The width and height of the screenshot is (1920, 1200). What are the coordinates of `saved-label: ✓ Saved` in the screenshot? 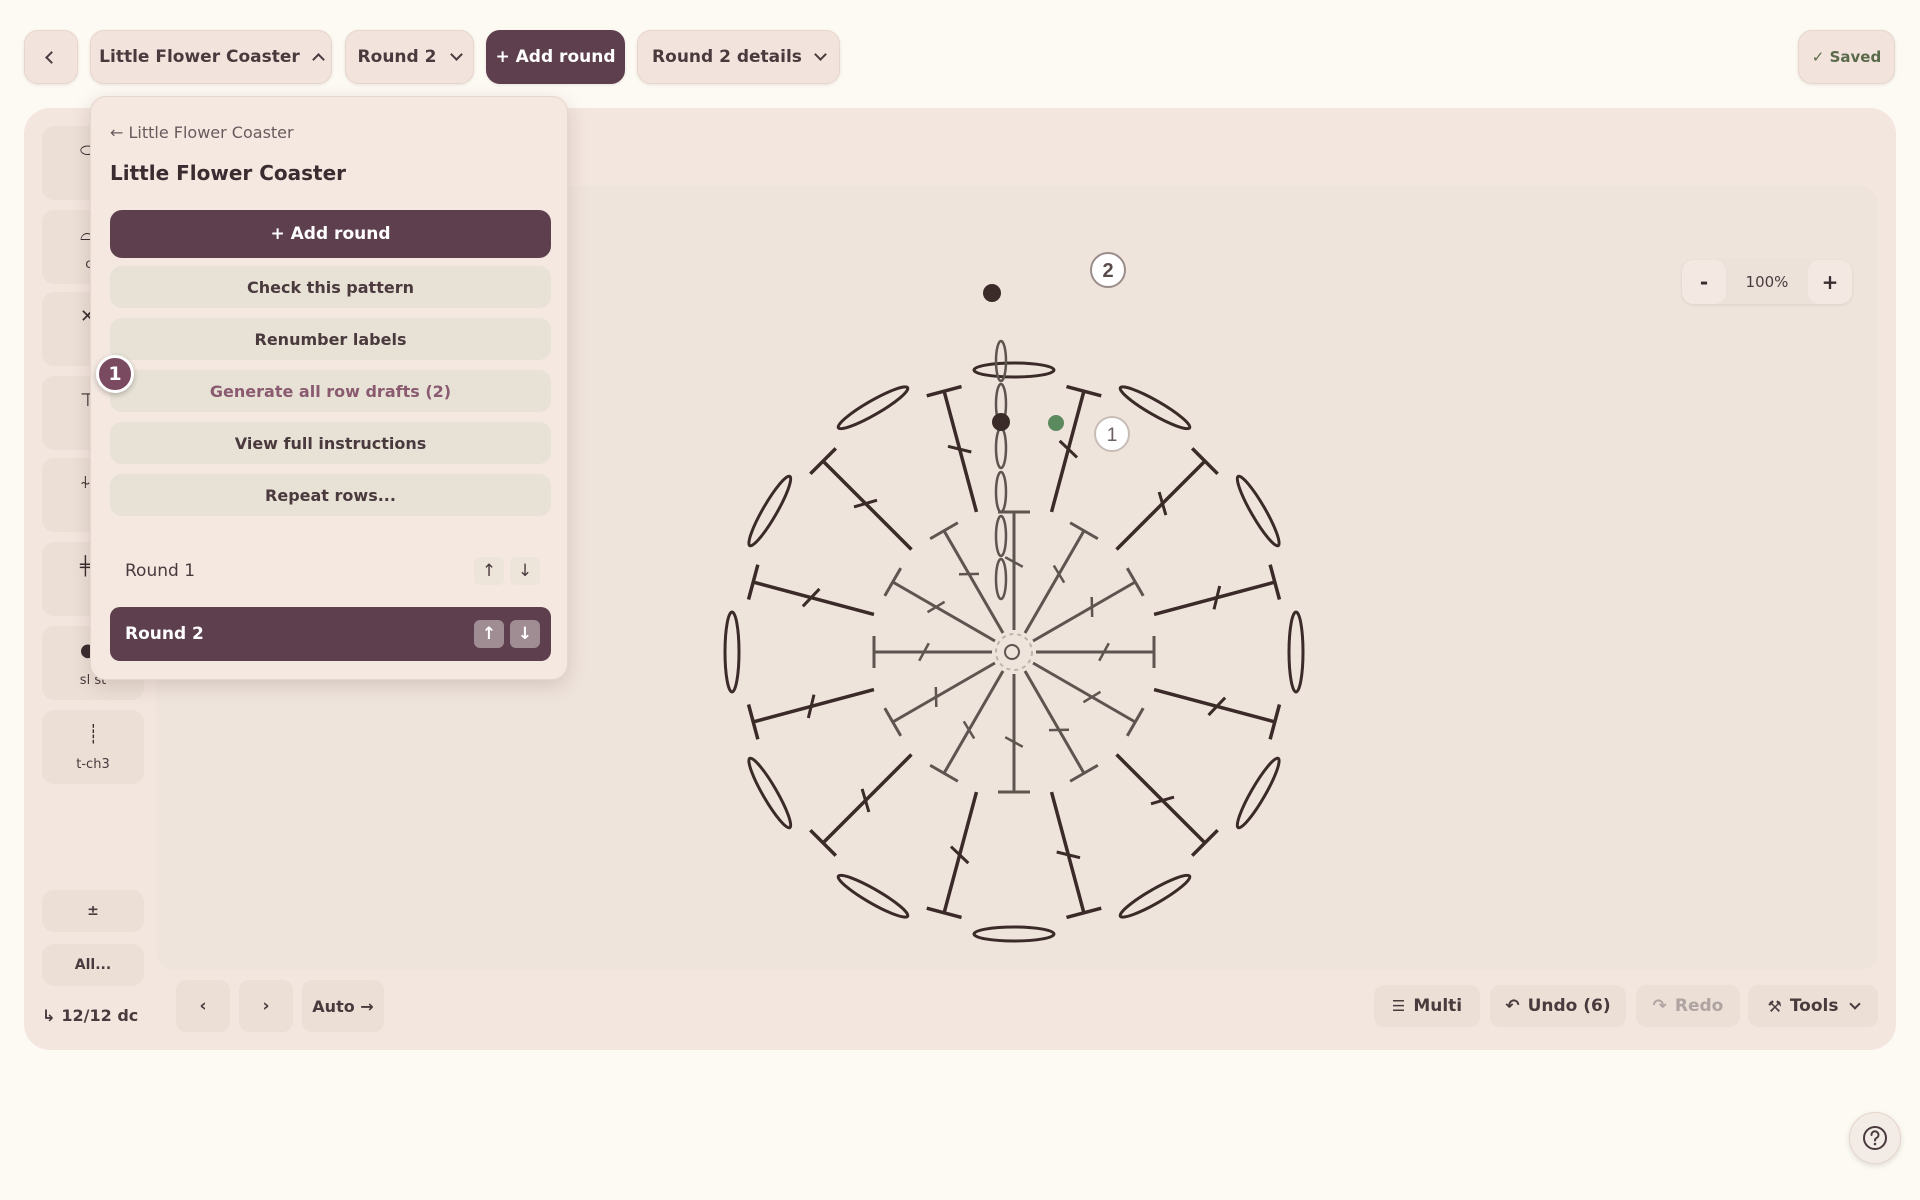 It's located at (1846, 57).